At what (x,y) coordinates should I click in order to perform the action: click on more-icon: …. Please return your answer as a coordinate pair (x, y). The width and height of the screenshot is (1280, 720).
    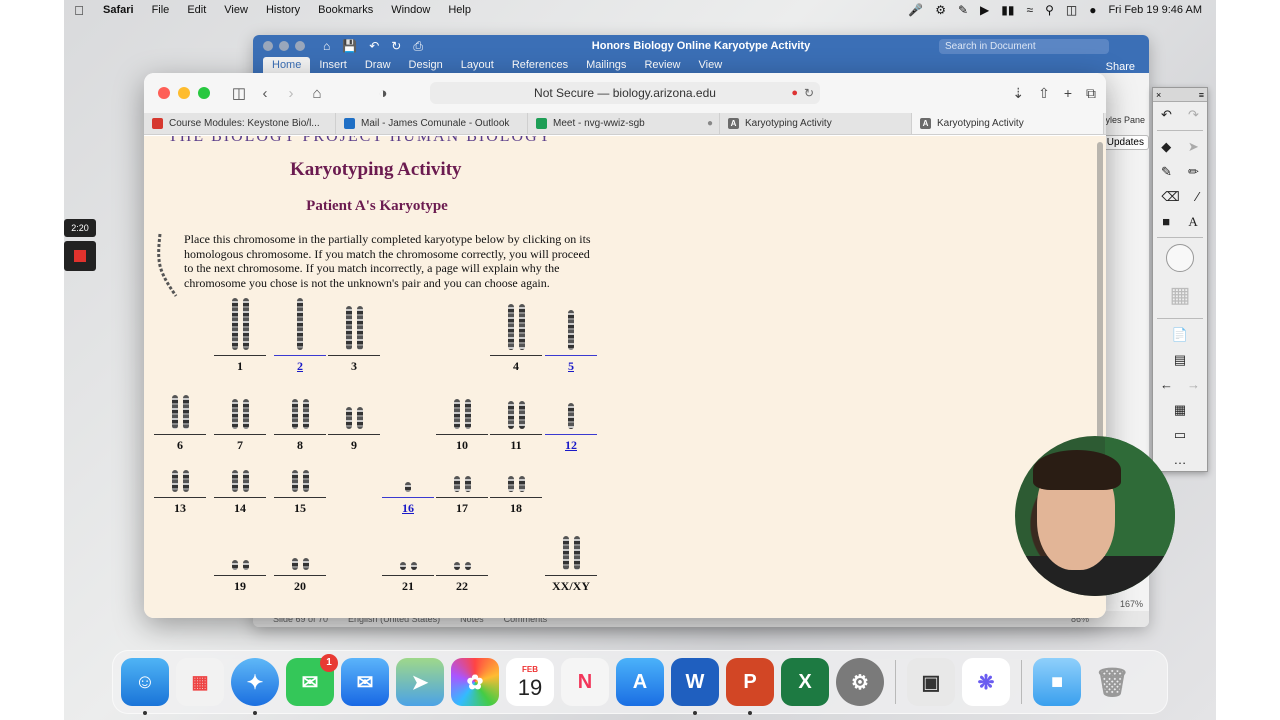
    Looking at the image, I should click on (1180, 459).